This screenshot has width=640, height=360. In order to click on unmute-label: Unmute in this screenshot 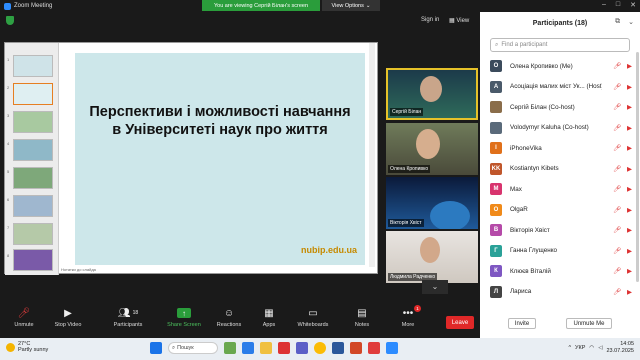, I will do `click(24, 325)`.